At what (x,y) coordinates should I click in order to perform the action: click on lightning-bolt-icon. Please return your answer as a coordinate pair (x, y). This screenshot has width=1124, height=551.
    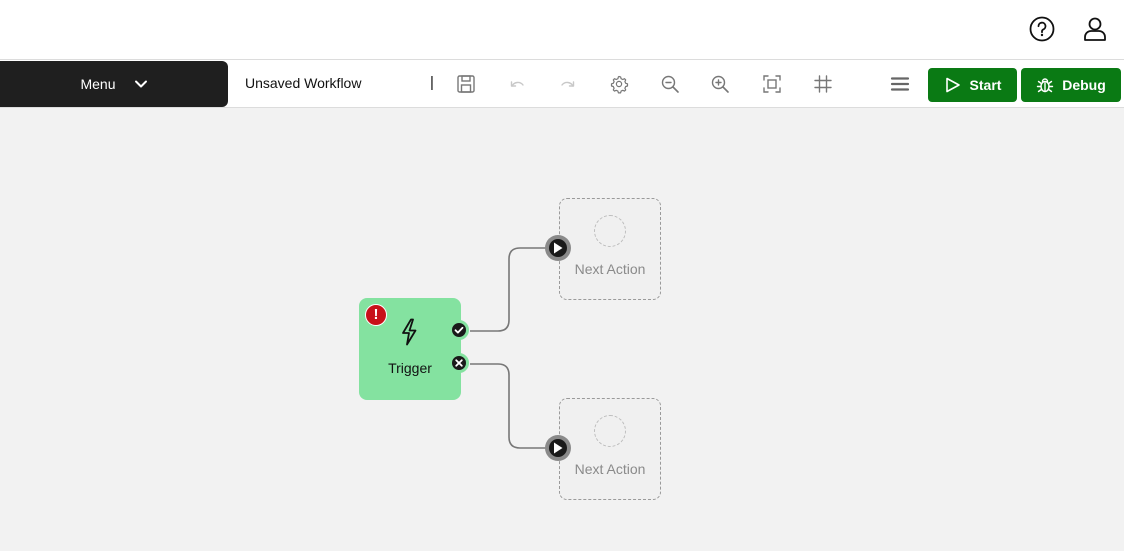
    Looking at the image, I should click on (409, 332).